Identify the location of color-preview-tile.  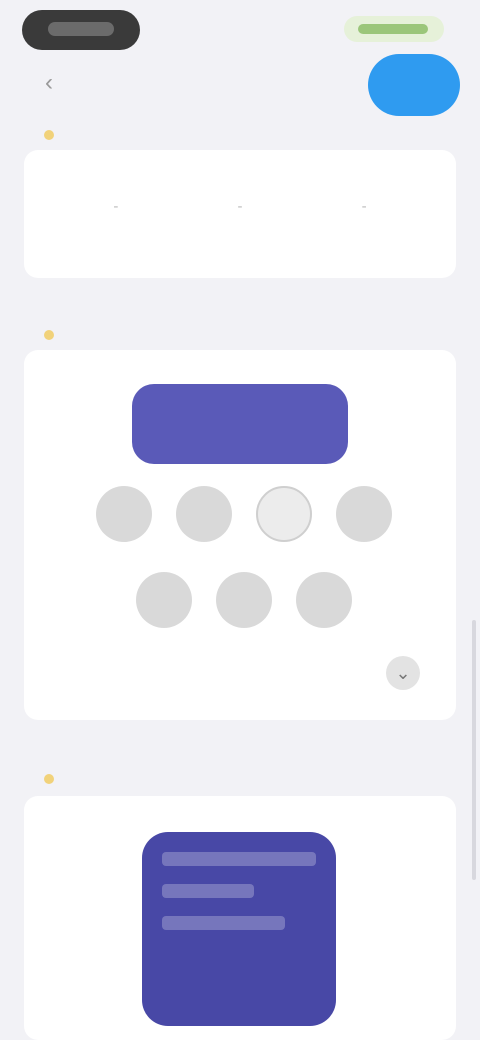
(239, 929).